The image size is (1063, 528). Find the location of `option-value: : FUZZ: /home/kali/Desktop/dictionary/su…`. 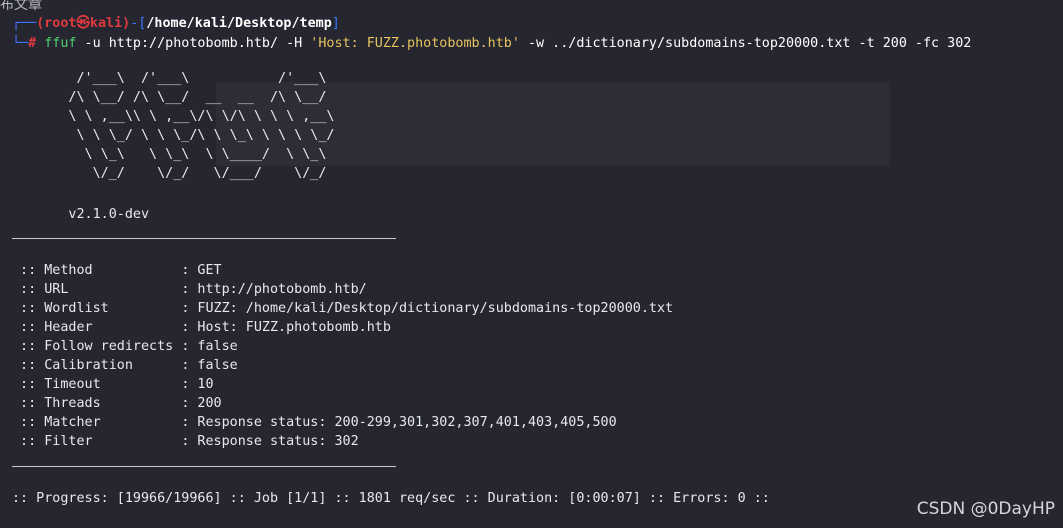

option-value: : FUZZ: /home/kali/Desktop/dictionary/su… is located at coordinates (427, 308).